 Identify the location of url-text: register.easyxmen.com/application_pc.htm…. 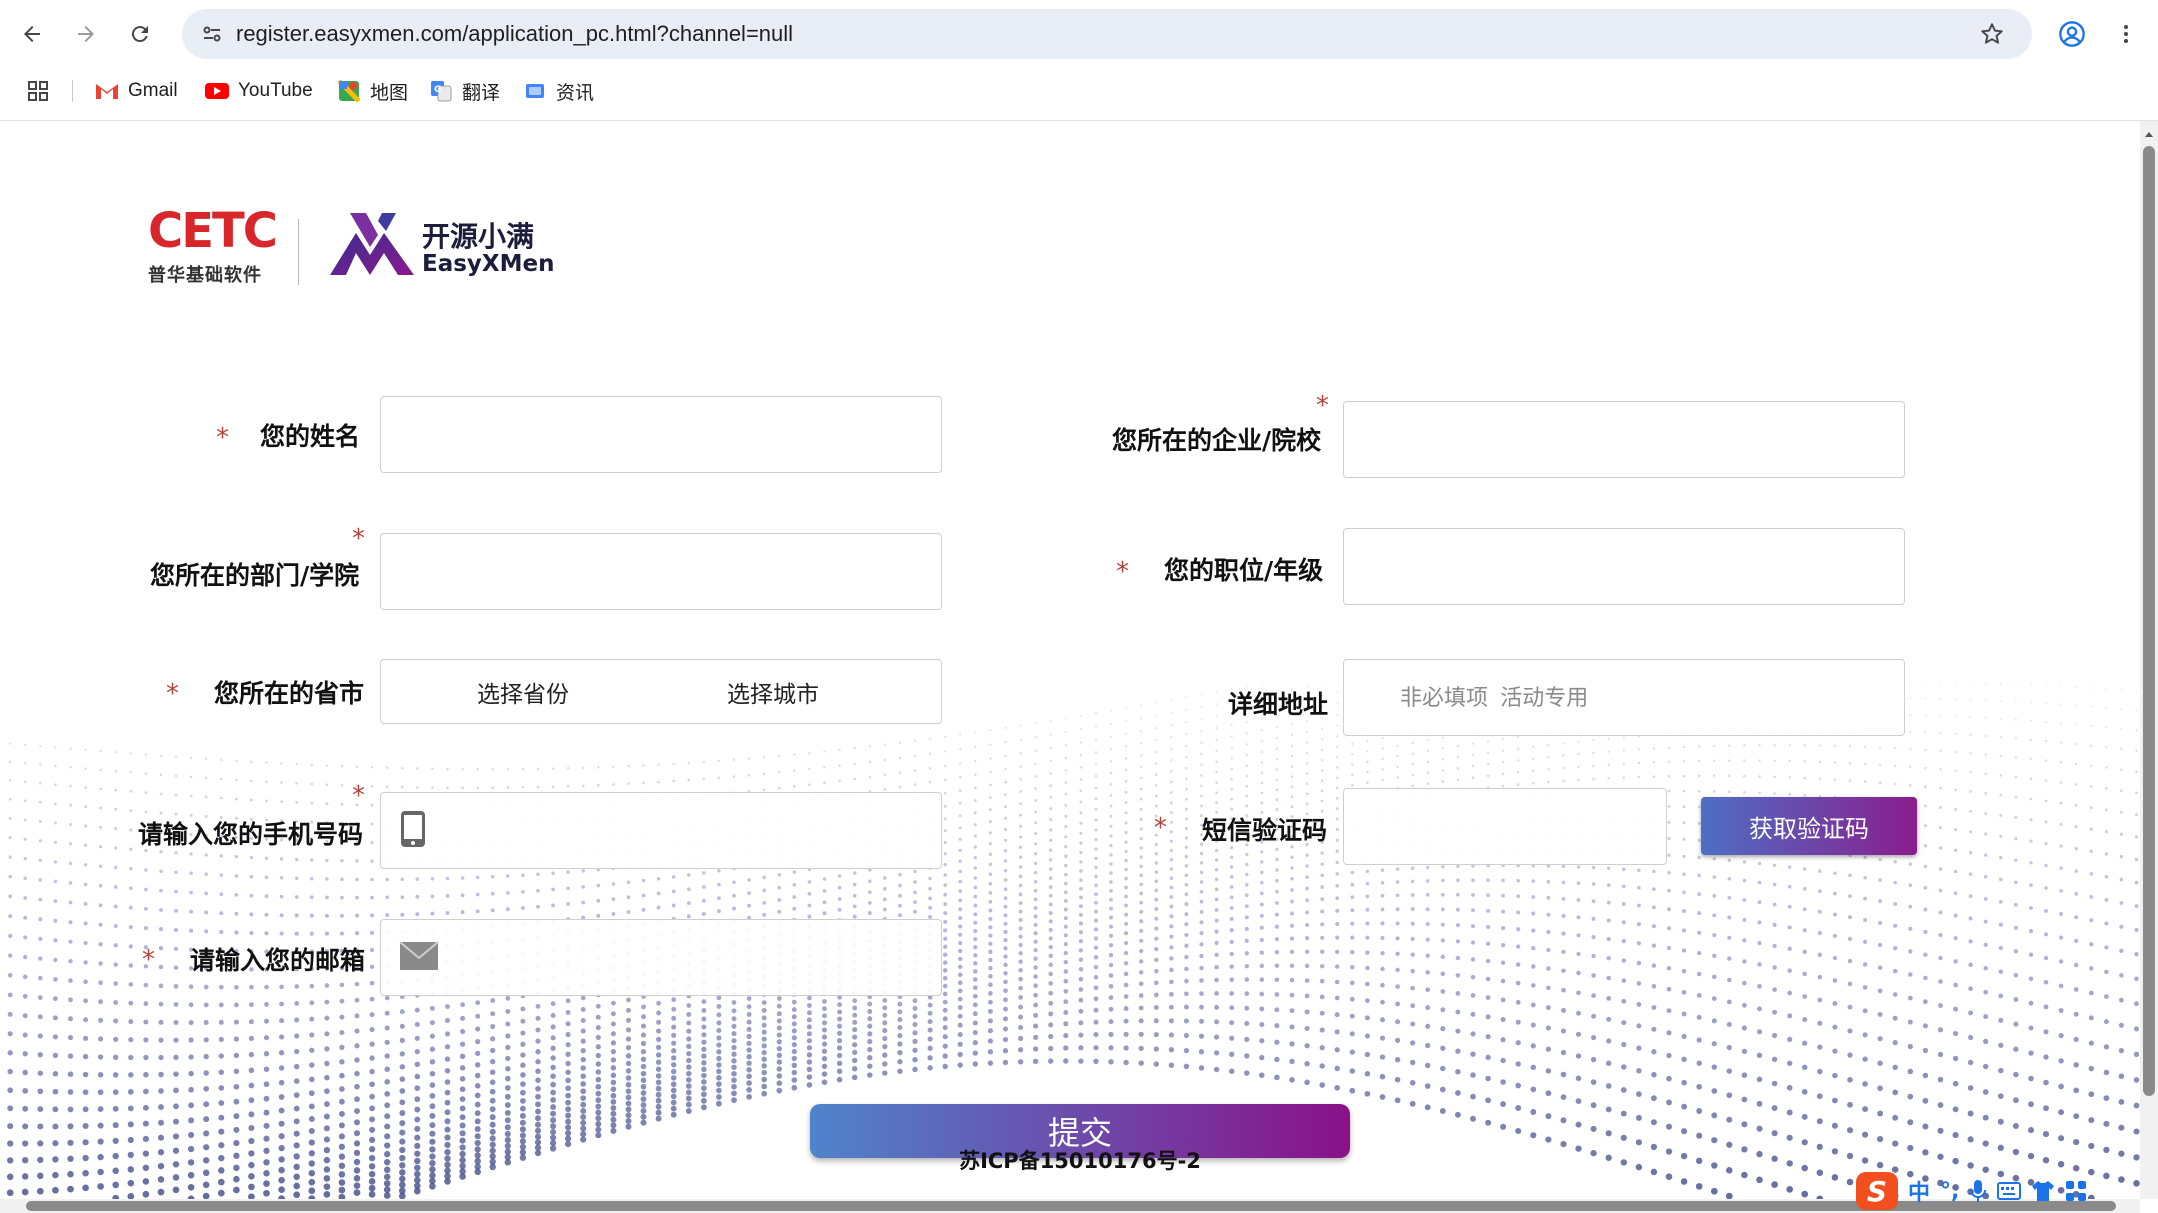
(514, 34).